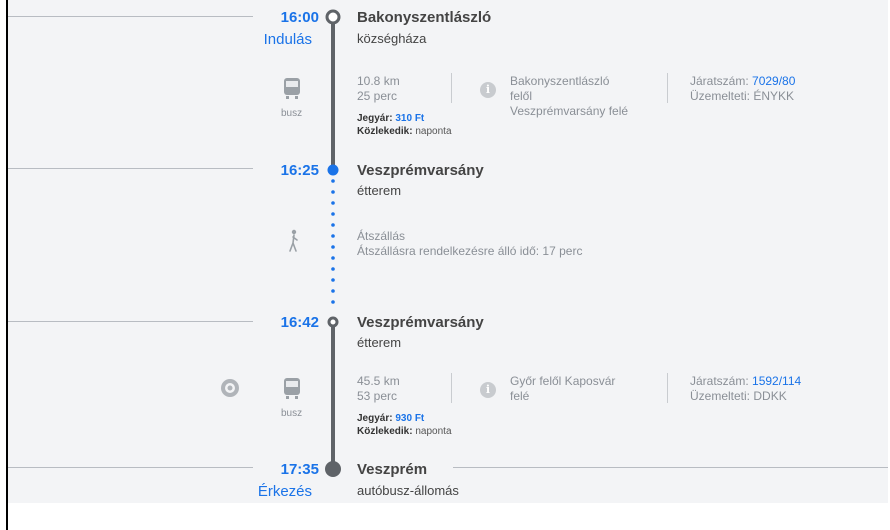 This screenshot has height=530, width=890. I want to click on route-number-line: Járatszám: 1592/114, so click(745, 381).